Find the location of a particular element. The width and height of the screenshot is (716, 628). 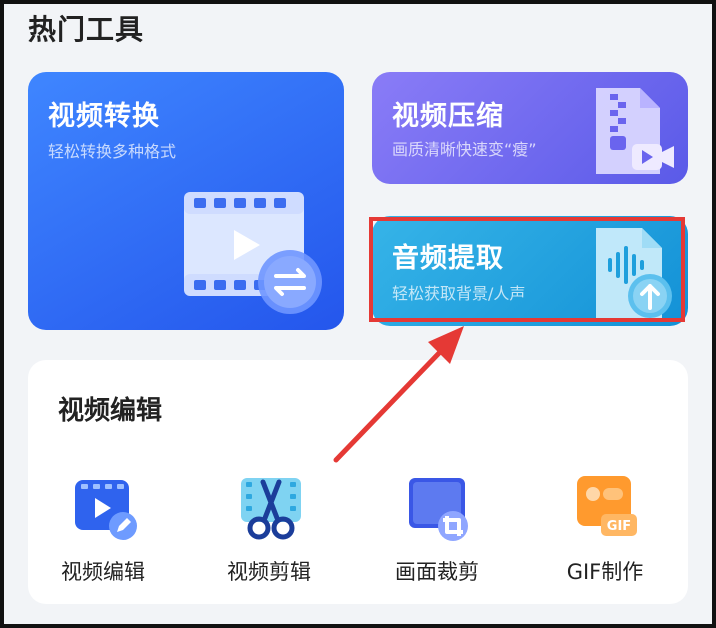

section-title: 热门工具 is located at coordinates (86, 29).